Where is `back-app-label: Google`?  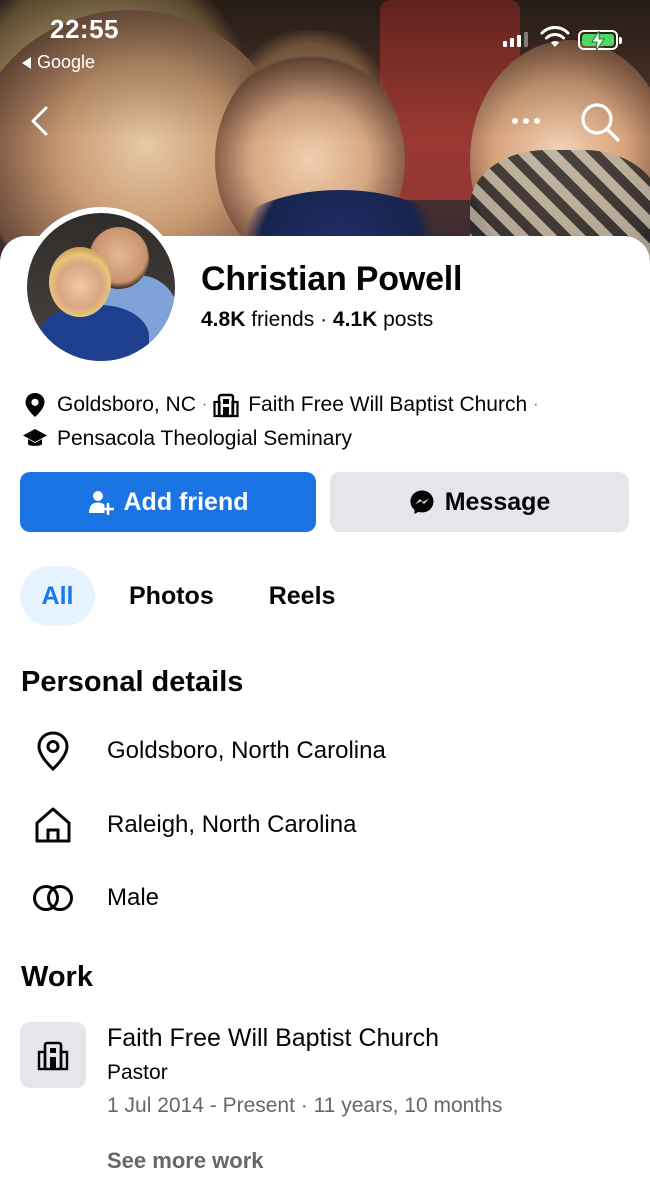 back-app-label: Google is located at coordinates (66, 62).